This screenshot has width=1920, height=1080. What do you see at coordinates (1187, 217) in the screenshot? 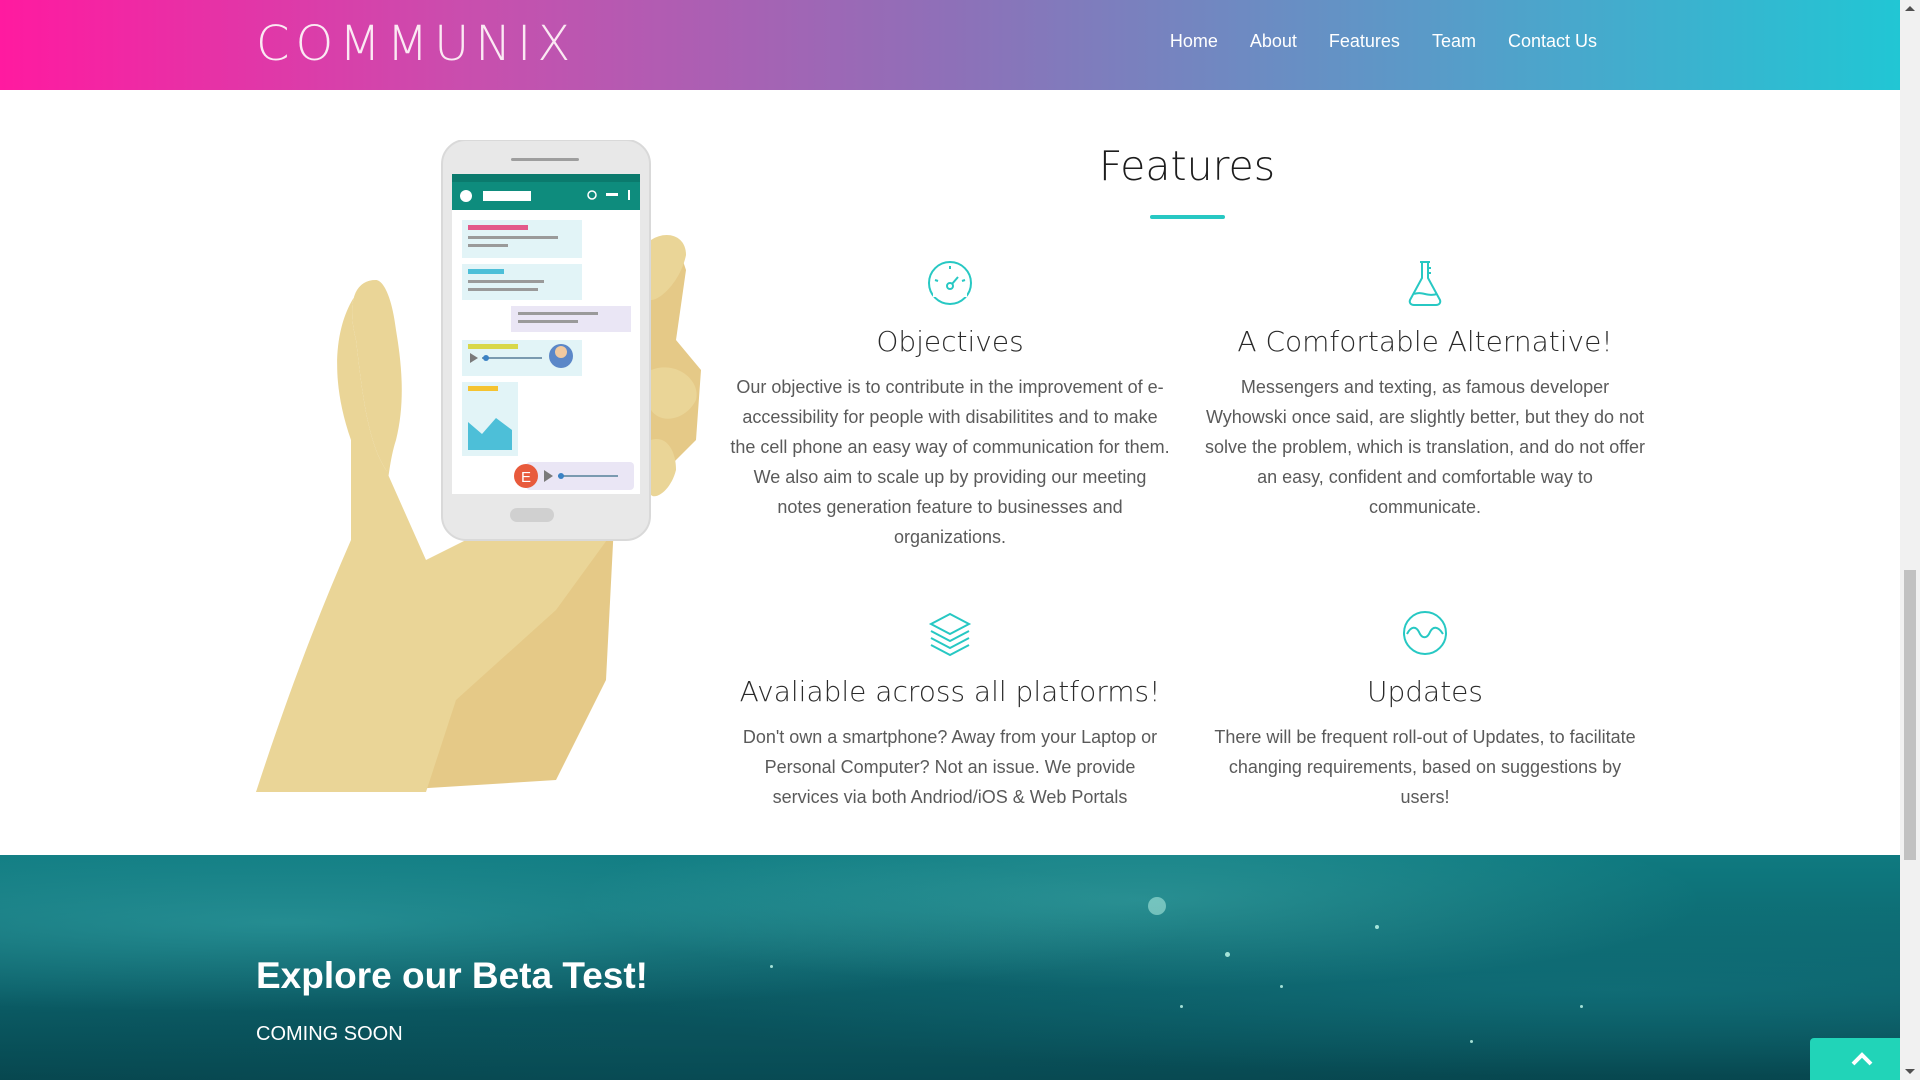
I see `title-underline` at bounding box center [1187, 217].